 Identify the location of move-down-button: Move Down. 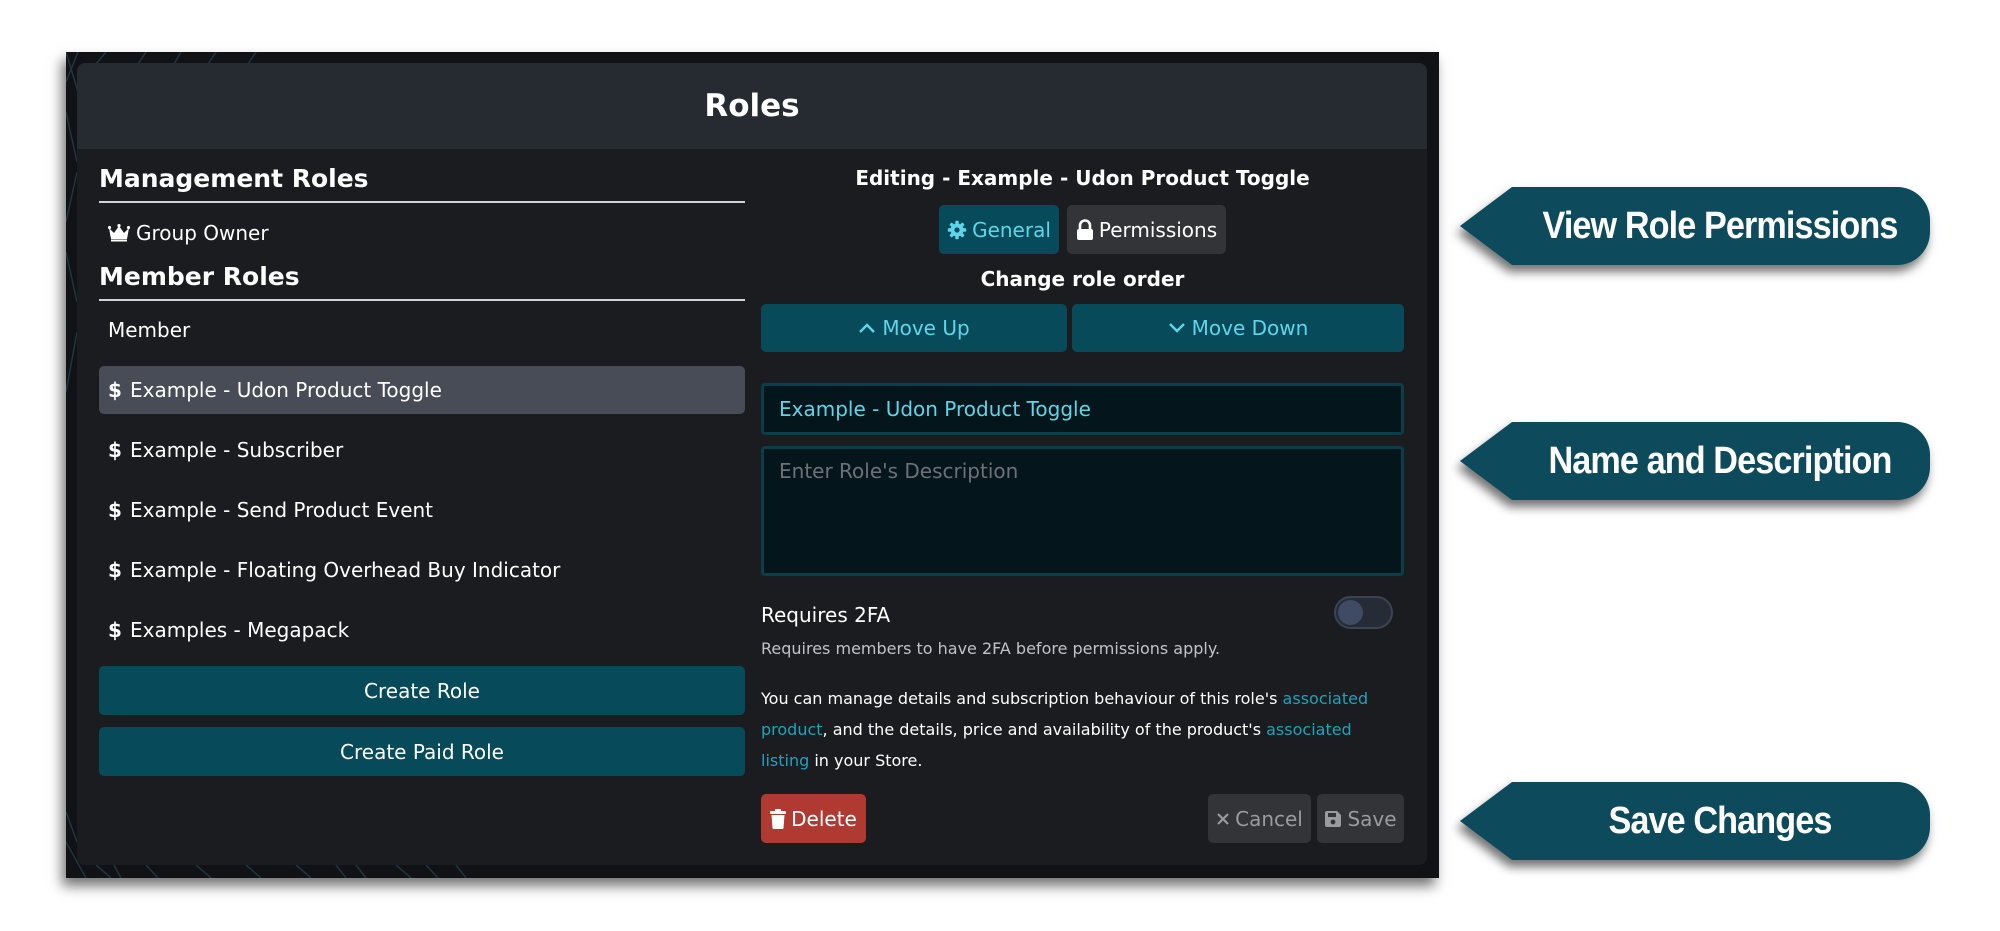
(1238, 328).